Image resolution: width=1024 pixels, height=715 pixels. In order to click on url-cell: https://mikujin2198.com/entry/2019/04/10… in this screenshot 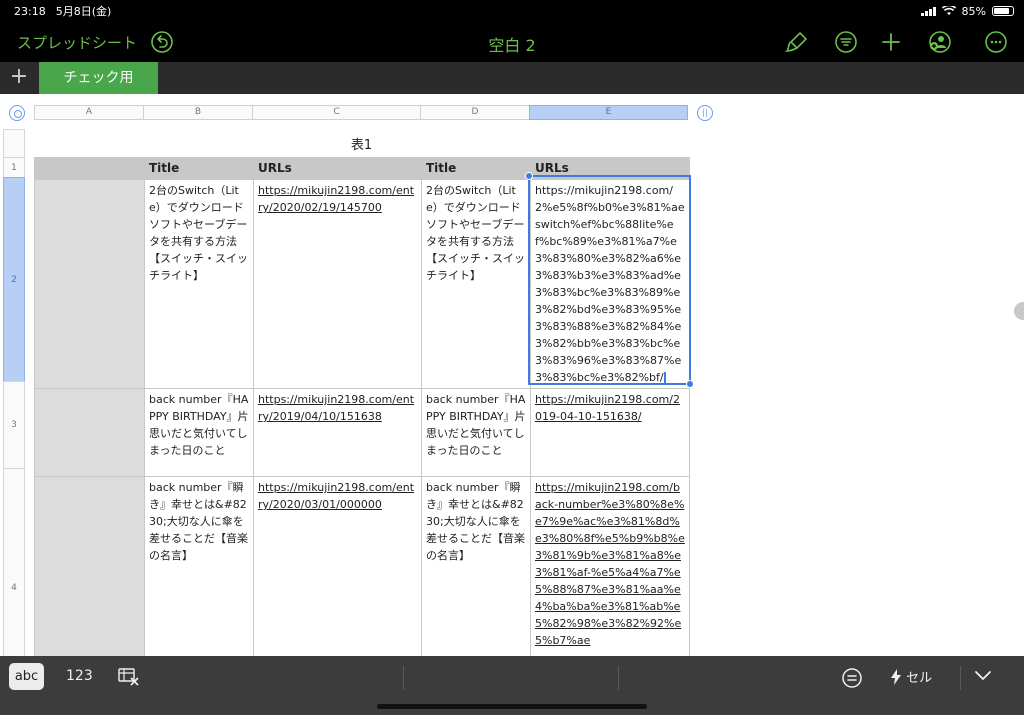, I will do `click(337, 432)`.